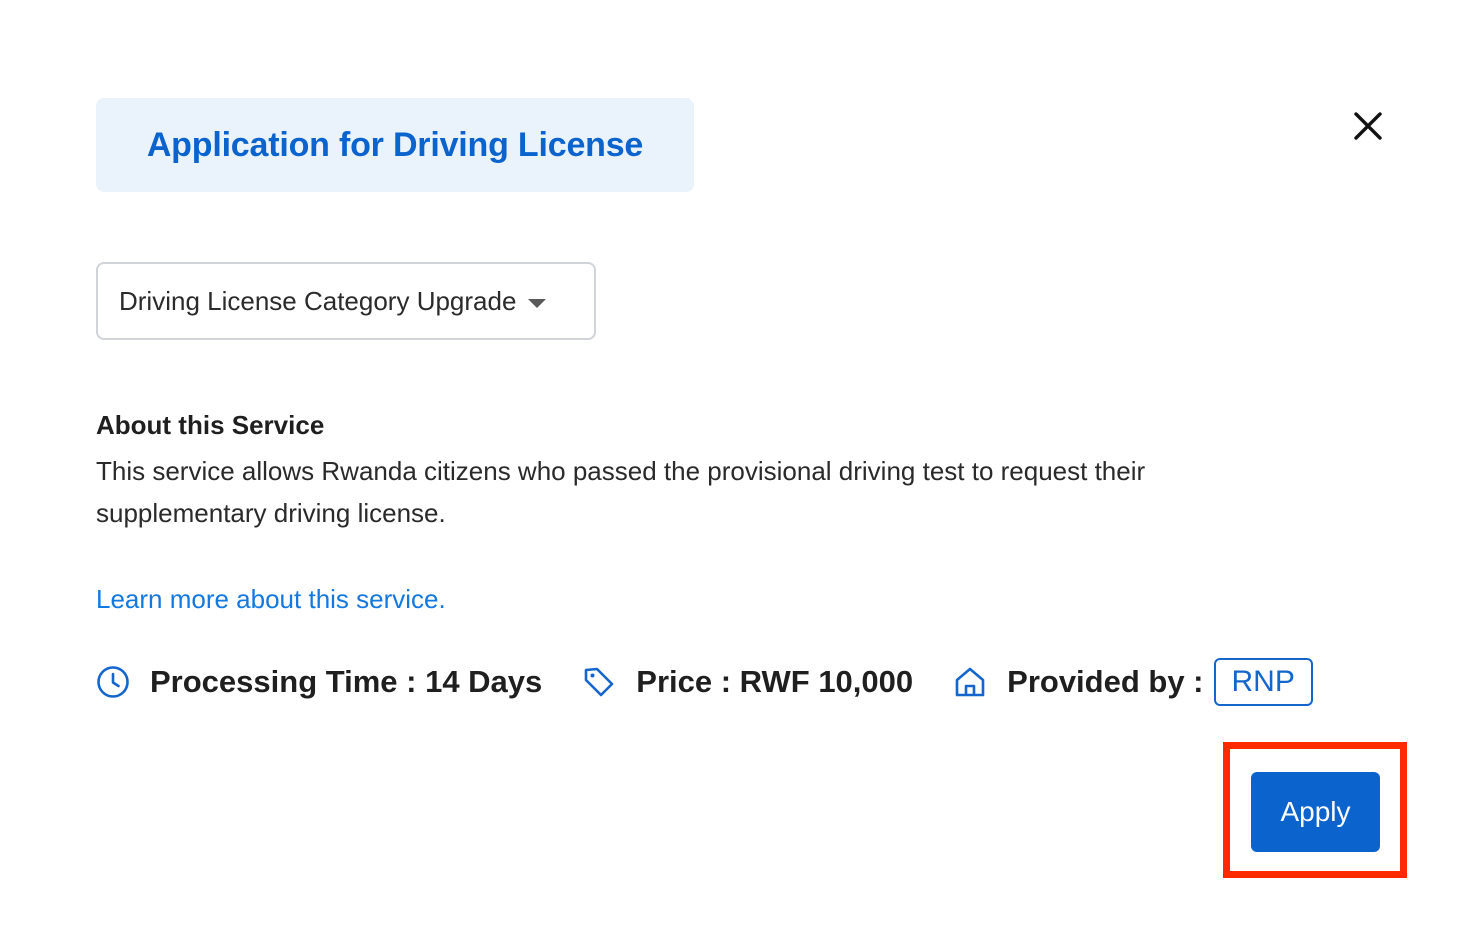 This screenshot has height=946, width=1470. I want to click on price-tag-icon, so click(599, 682).